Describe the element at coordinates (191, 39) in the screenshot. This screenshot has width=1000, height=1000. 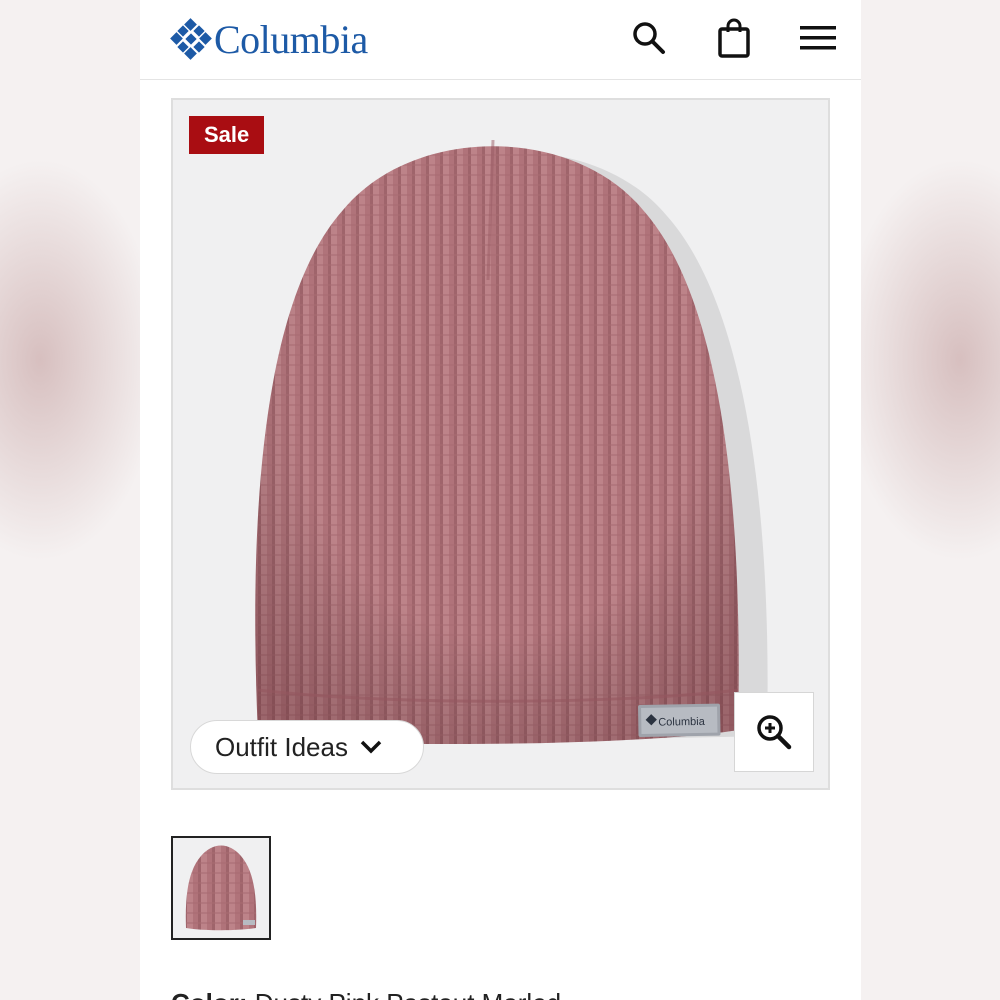
I see `columbia-logo-icon` at that location.